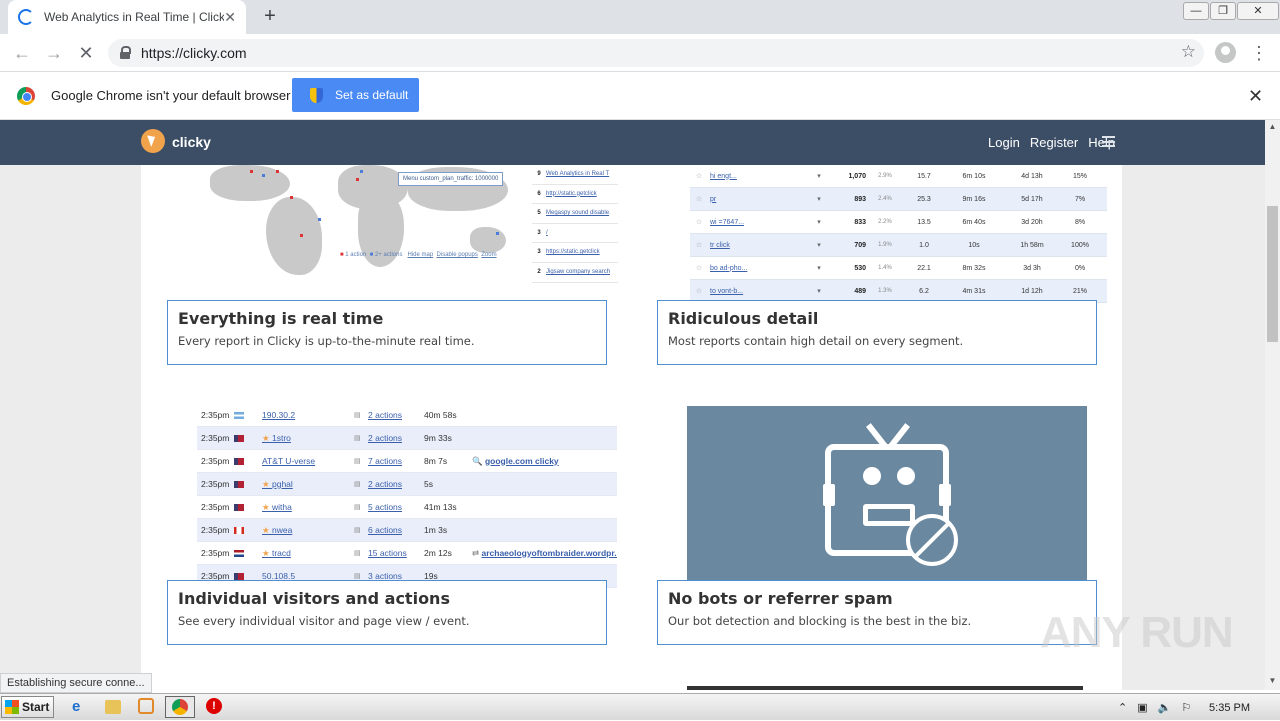 The image size is (1280, 721). I want to click on browser-menu-icon: ⋮, so click(1259, 53).